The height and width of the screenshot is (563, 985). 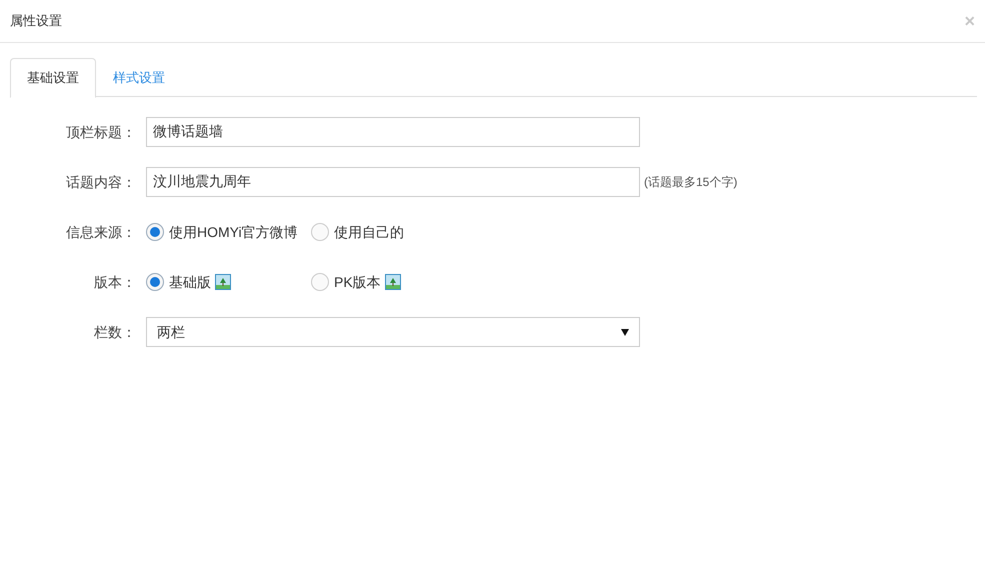 I want to click on field-label: 顶栏标题：, so click(x=101, y=132).